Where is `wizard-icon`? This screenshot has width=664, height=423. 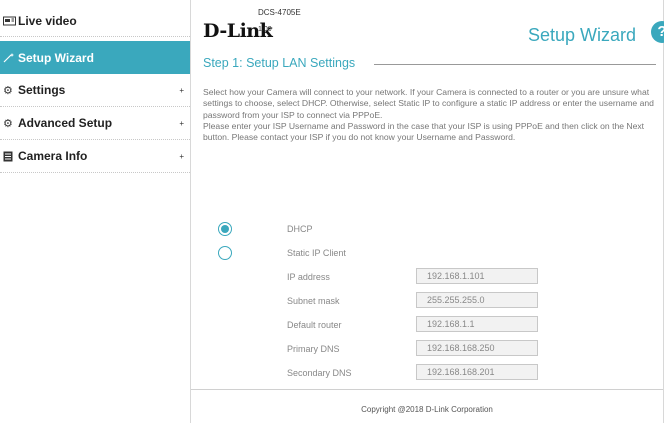 wizard-icon is located at coordinates (9, 57).